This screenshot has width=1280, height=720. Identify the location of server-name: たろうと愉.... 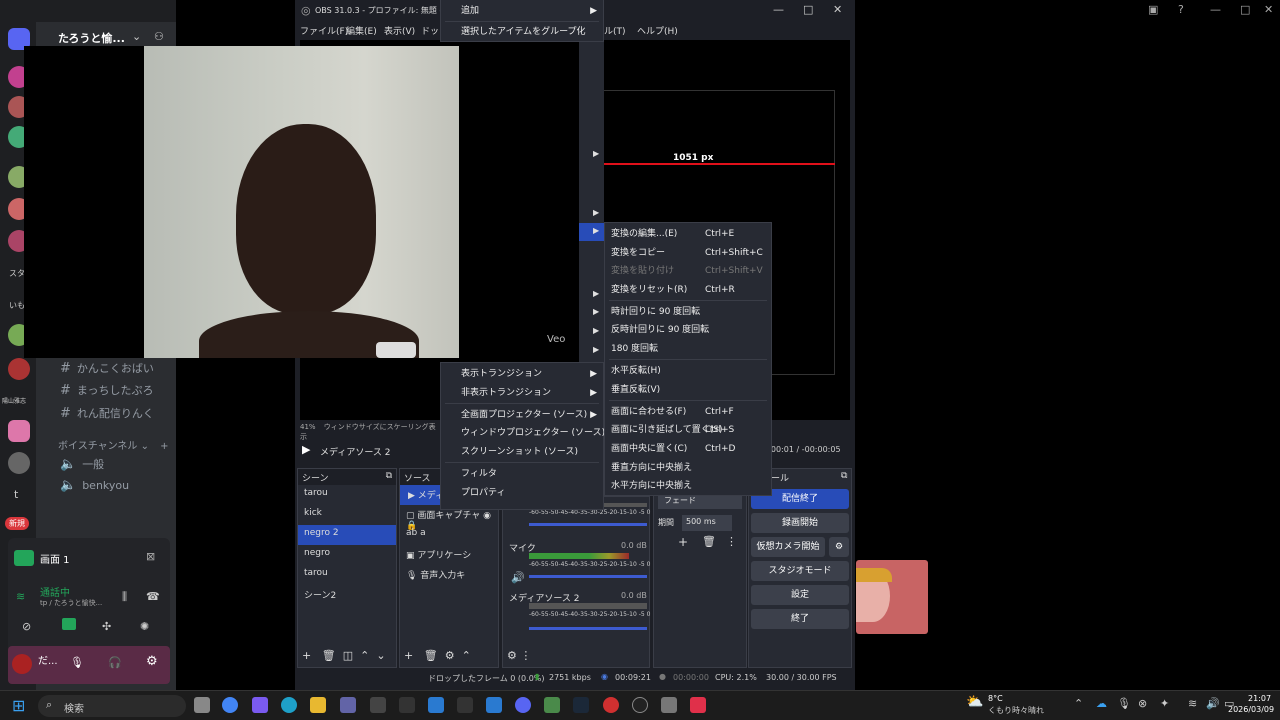
(91, 38).